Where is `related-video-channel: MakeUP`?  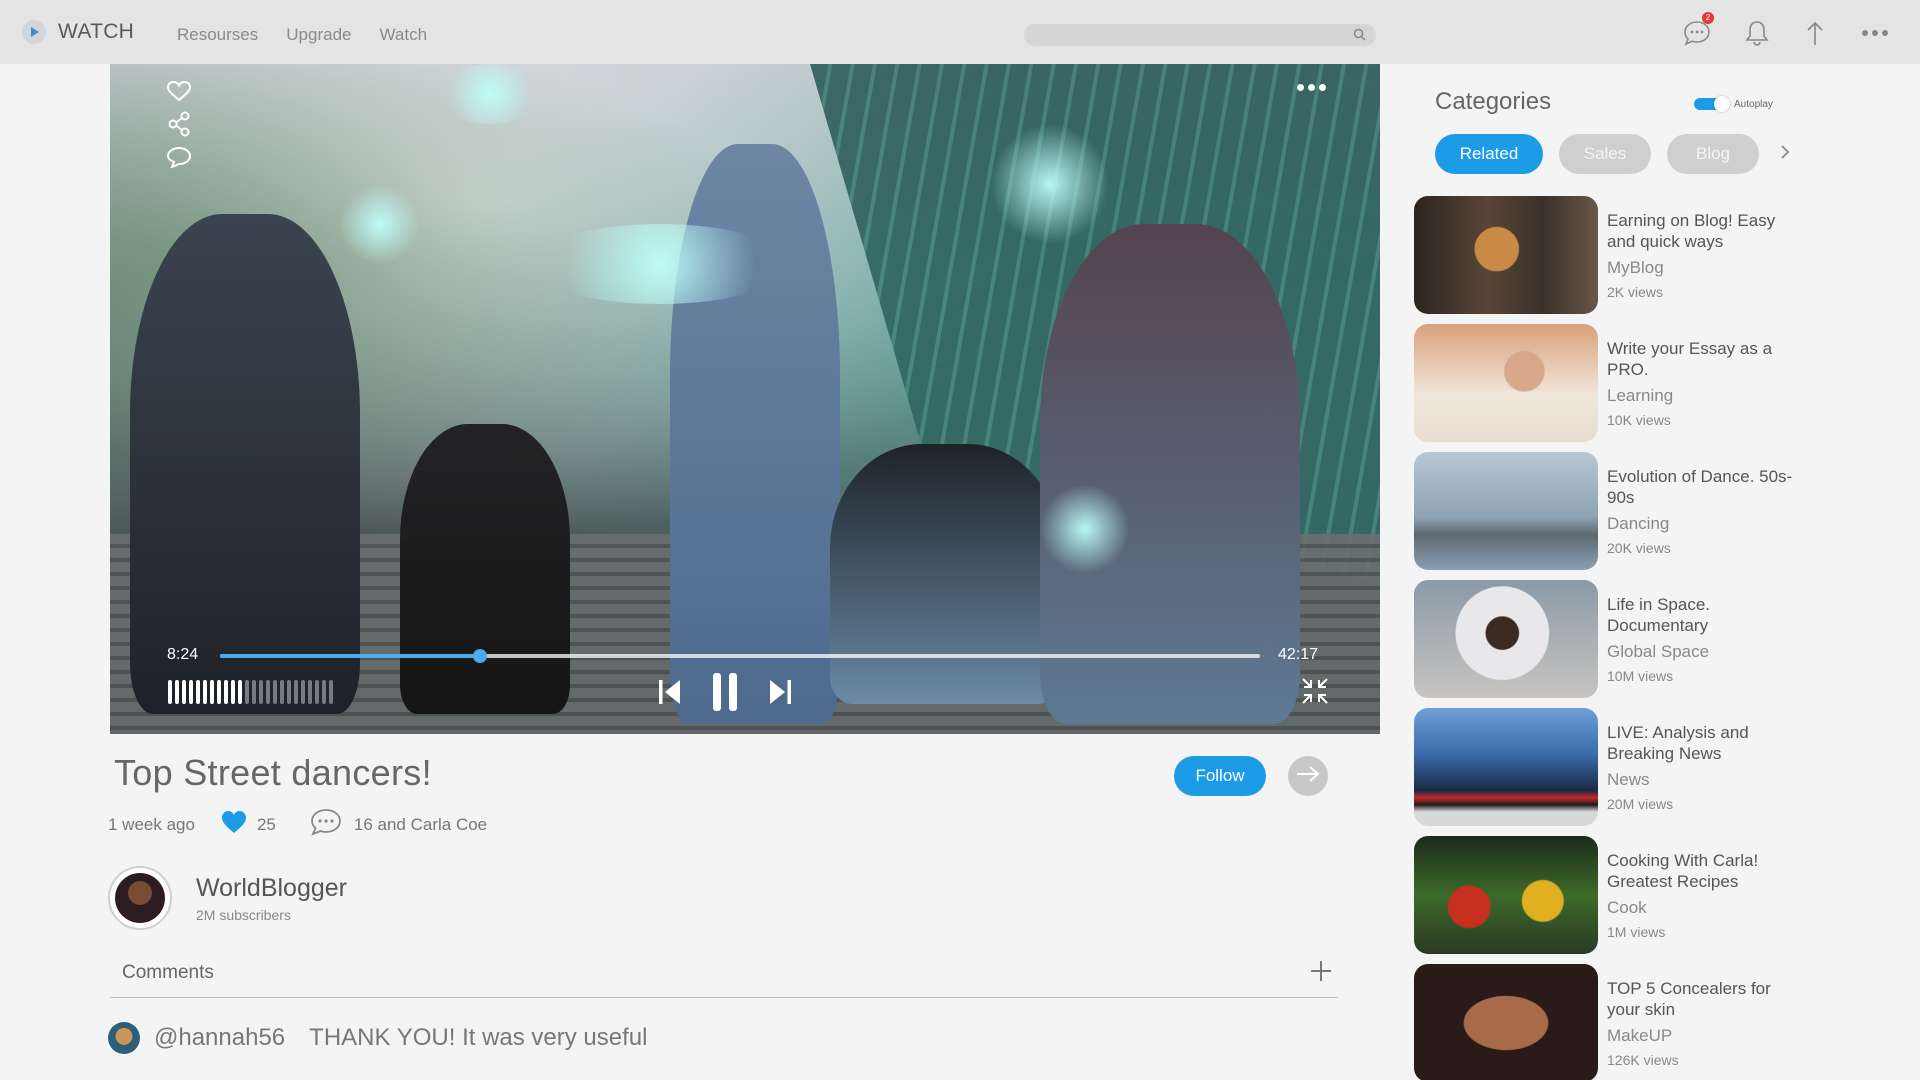 related-video-channel: MakeUP is located at coordinates (1707, 1036).